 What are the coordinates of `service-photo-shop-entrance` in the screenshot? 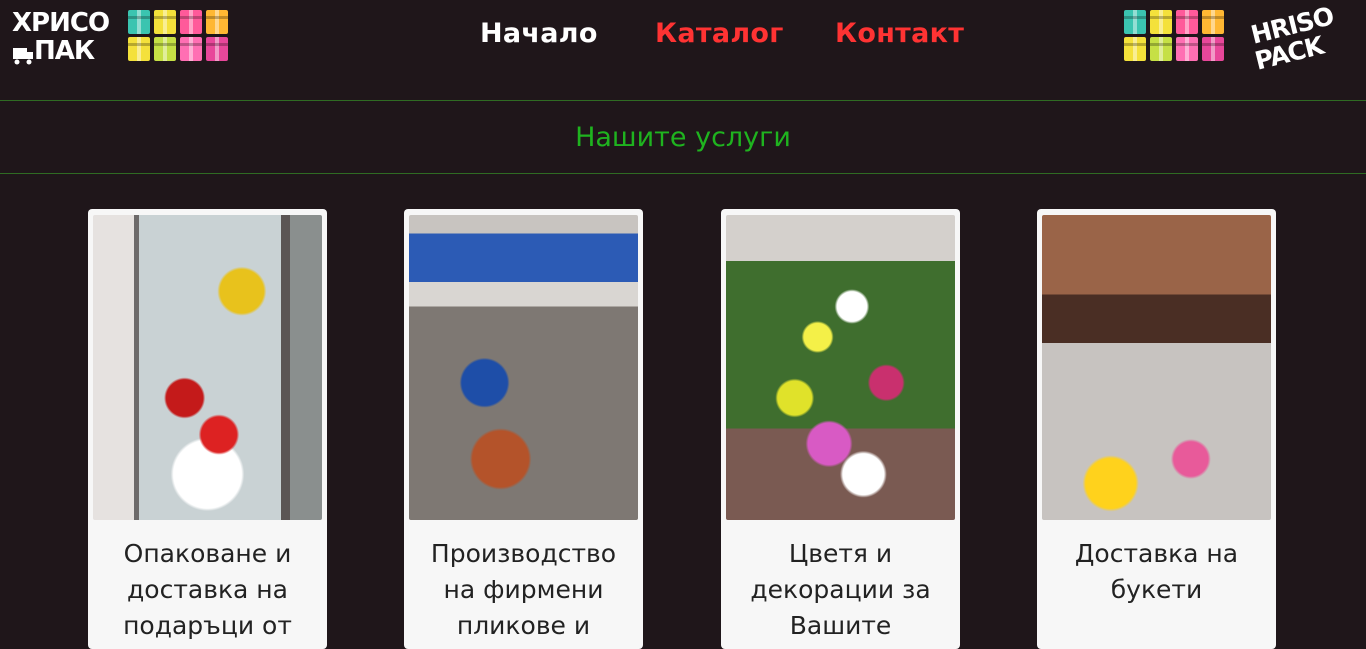 It's located at (1156, 367).